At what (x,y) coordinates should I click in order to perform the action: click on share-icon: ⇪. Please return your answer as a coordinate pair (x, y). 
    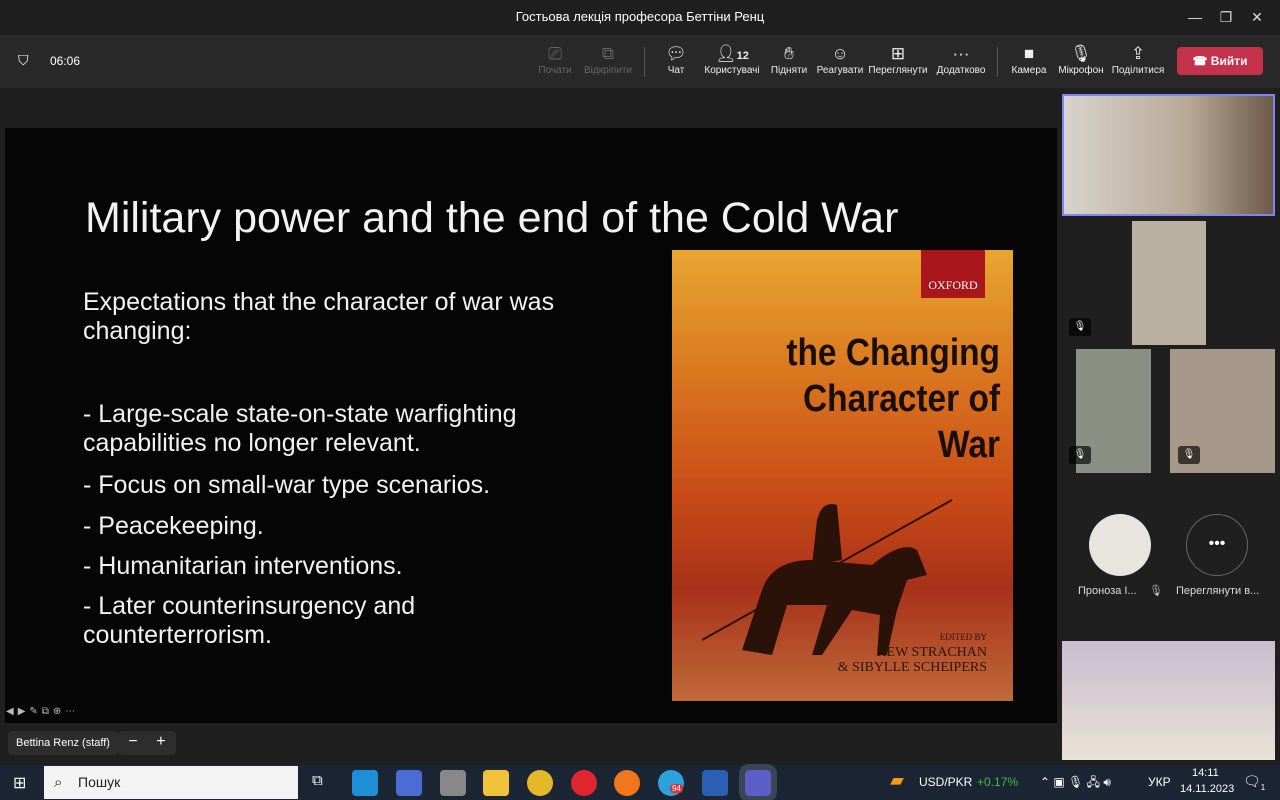
    Looking at the image, I should click on (1138, 53).